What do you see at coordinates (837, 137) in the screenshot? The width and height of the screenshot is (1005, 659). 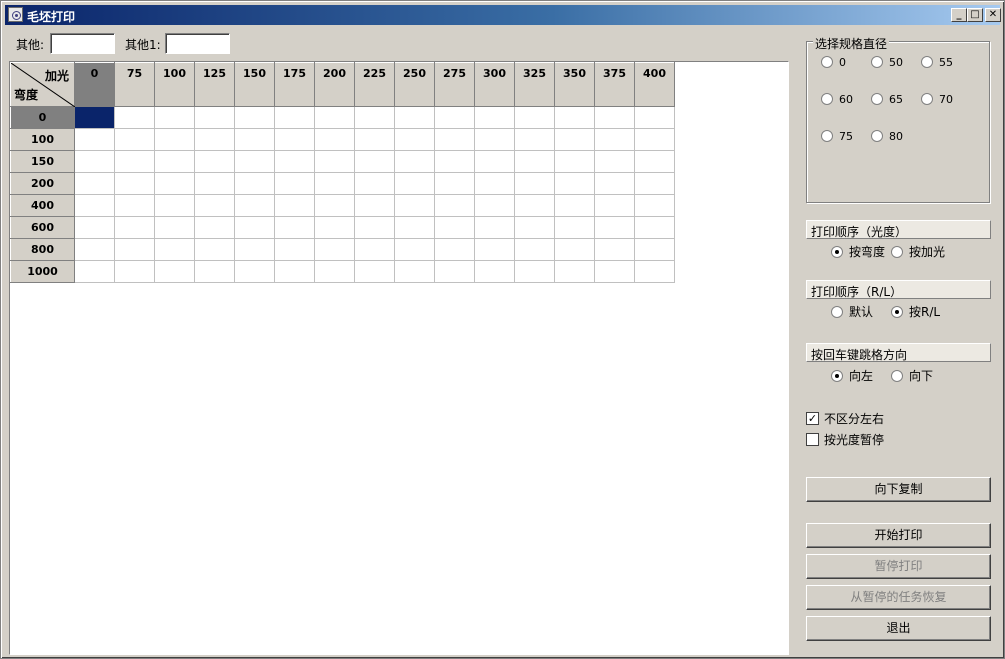 I see `radio-diameter-75: 75` at bounding box center [837, 137].